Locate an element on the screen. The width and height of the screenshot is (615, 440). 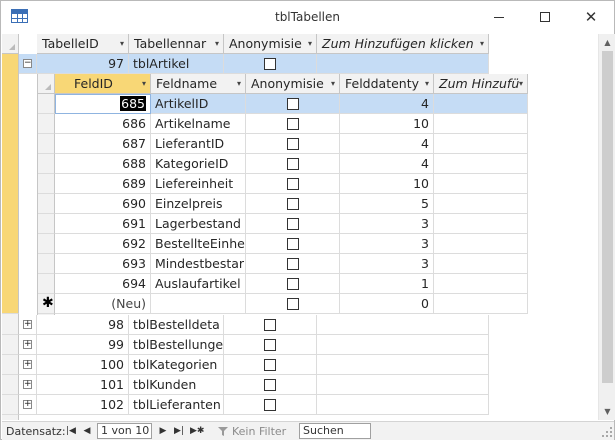
new-record-selector: ✱ is located at coordinates (46, 304).